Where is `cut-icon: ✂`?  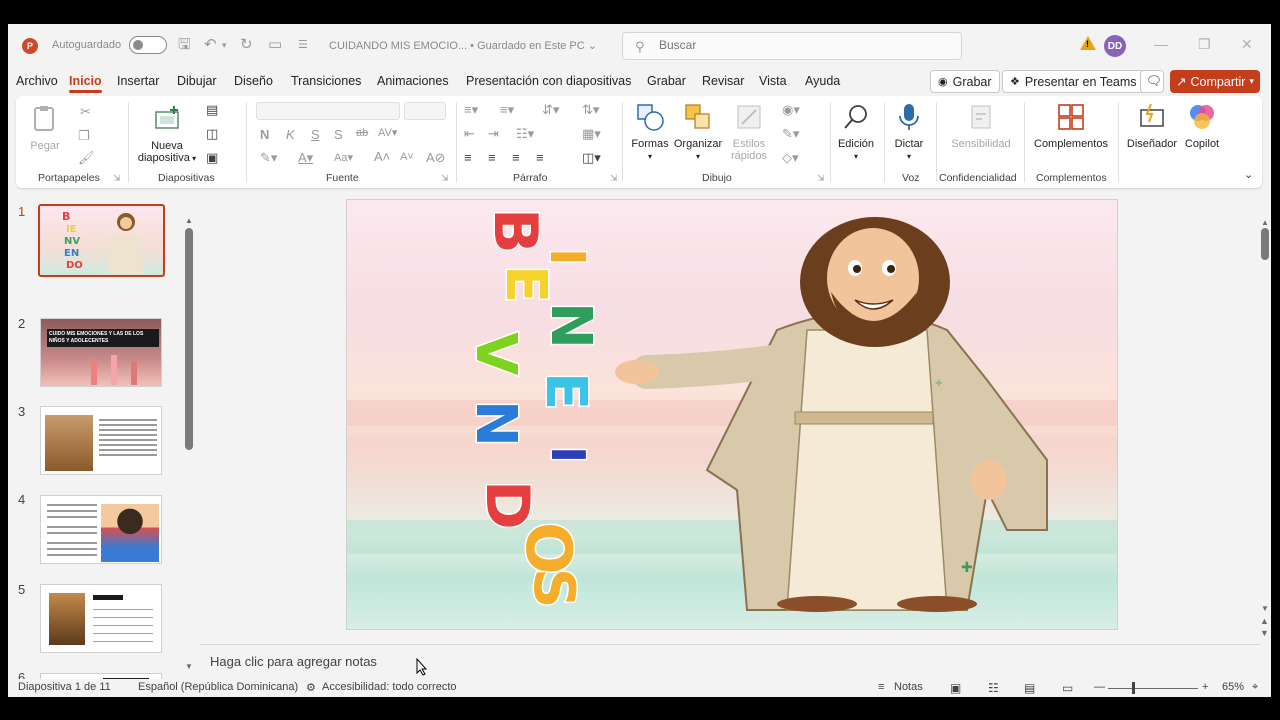 cut-icon: ✂ is located at coordinates (85, 112).